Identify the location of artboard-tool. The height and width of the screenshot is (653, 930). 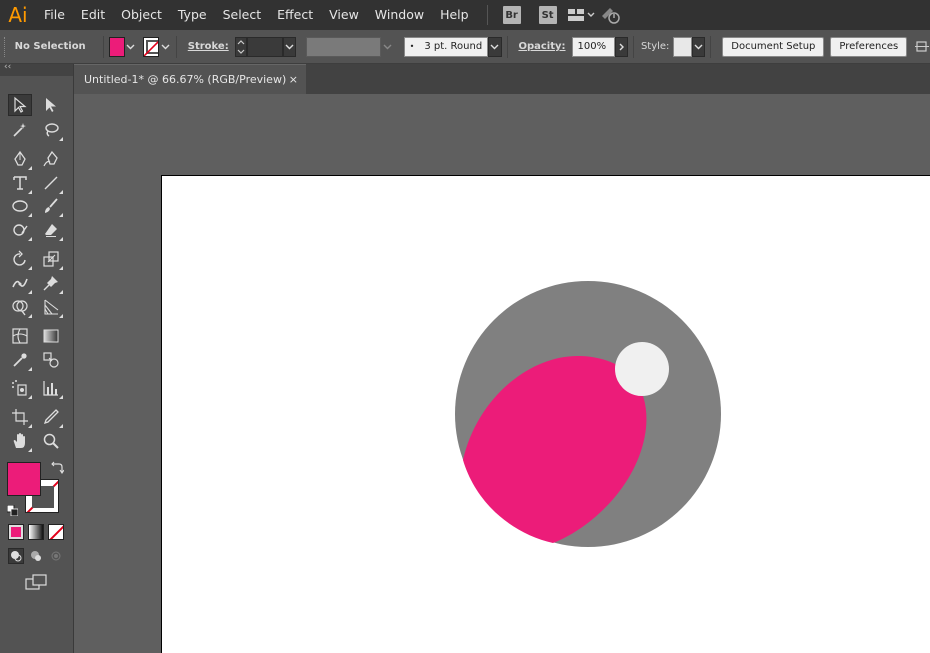
(20, 417).